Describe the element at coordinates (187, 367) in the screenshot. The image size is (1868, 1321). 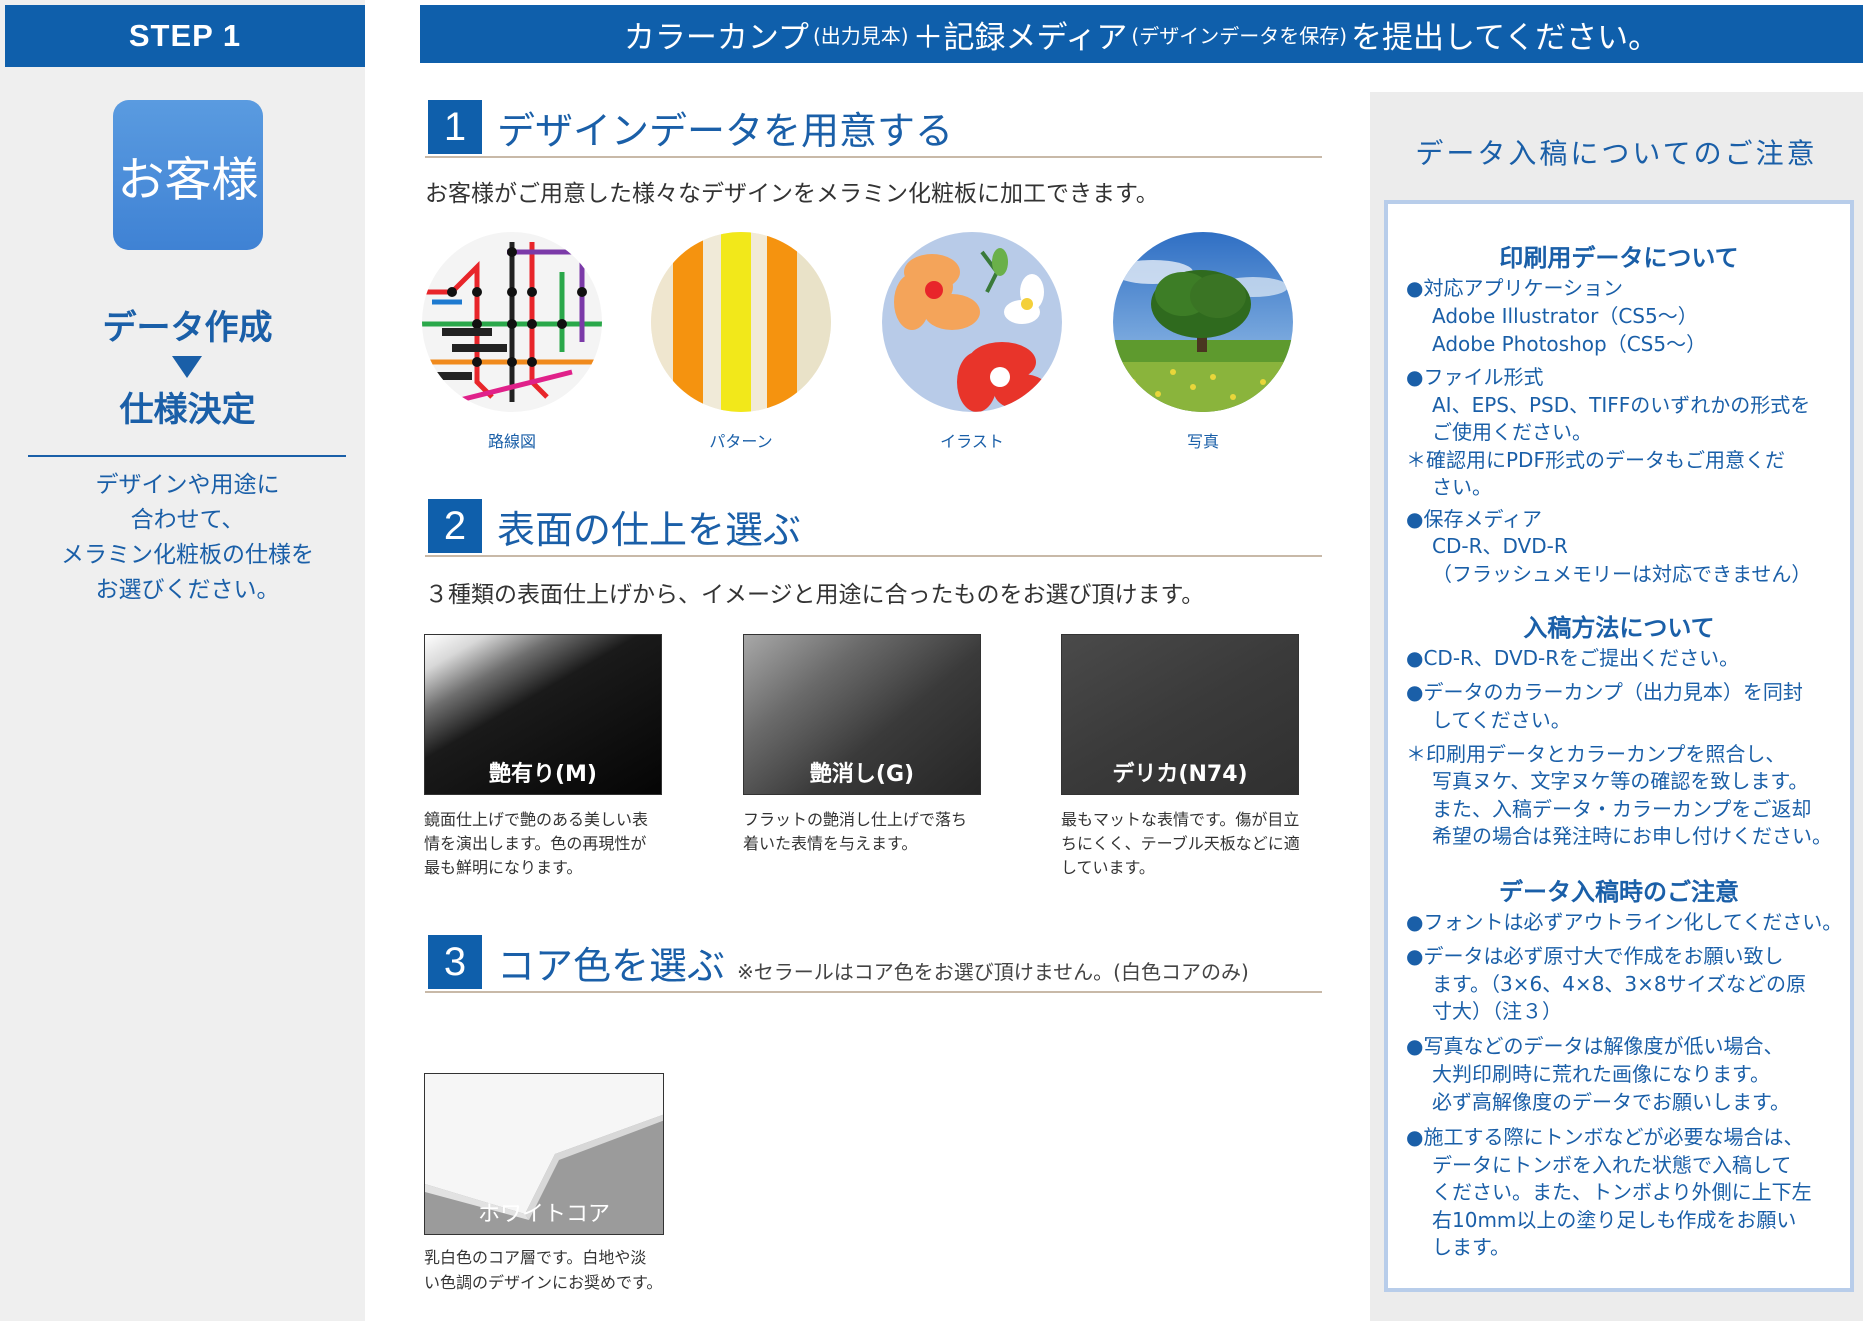
I see `down-arrow-icon` at that location.